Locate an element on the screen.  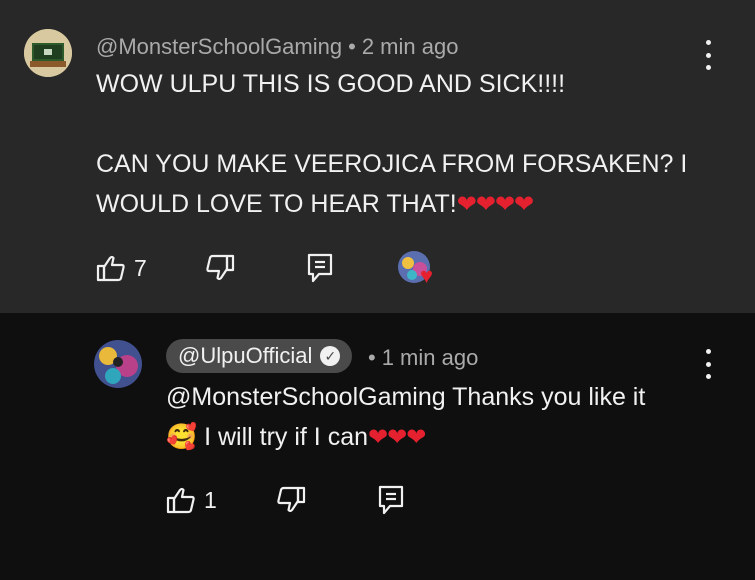
comment-line-3: WOULD LOVE TO HEAR THAT! is located at coordinates (276, 204).